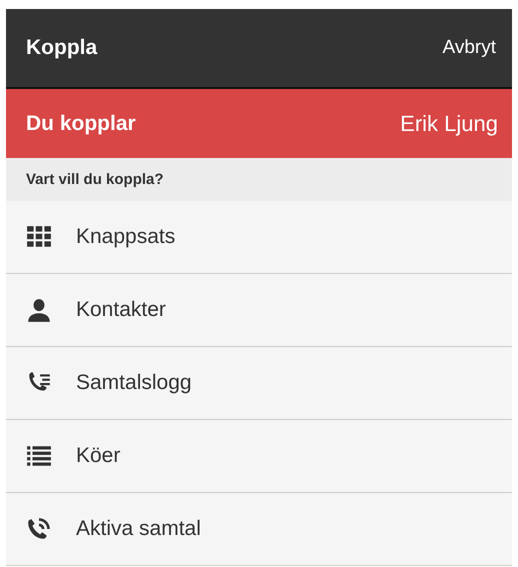  What do you see at coordinates (81, 124) in the screenshot?
I see `banner-label: Du kopplar` at bounding box center [81, 124].